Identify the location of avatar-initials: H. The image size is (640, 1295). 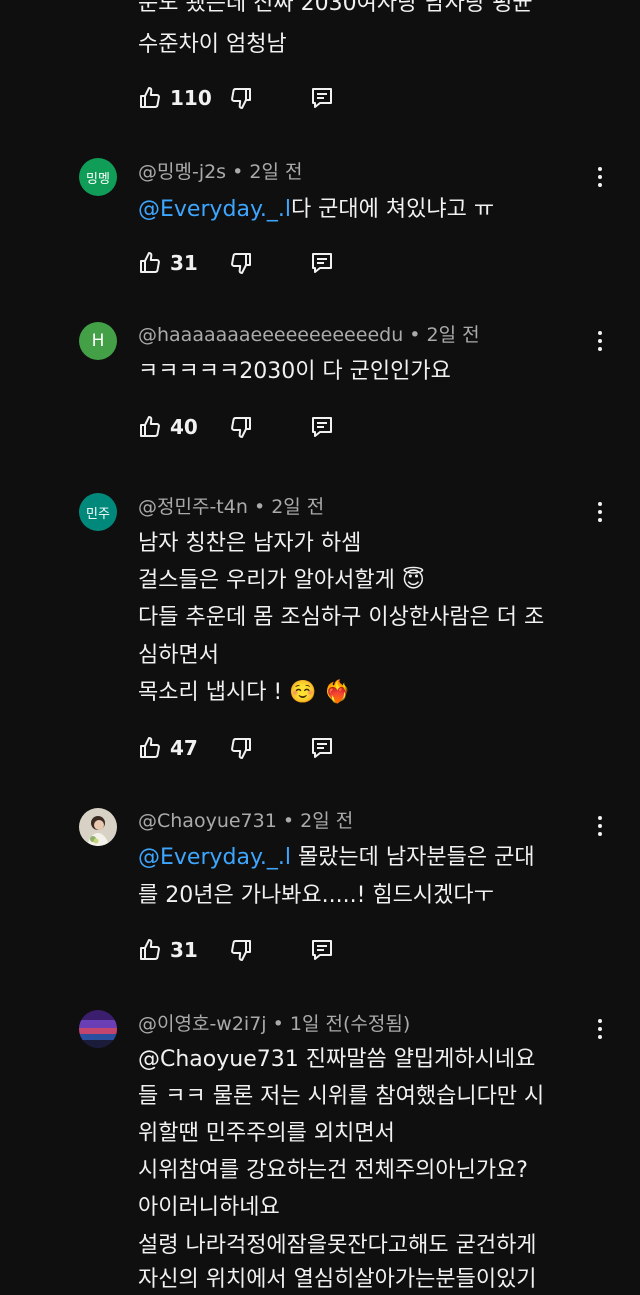
(98, 341).